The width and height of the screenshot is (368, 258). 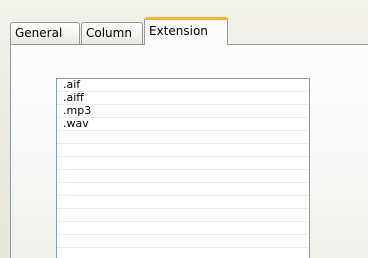 What do you see at coordinates (183, 111) in the screenshot?
I see `list-item: .mp3` at bounding box center [183, 111].